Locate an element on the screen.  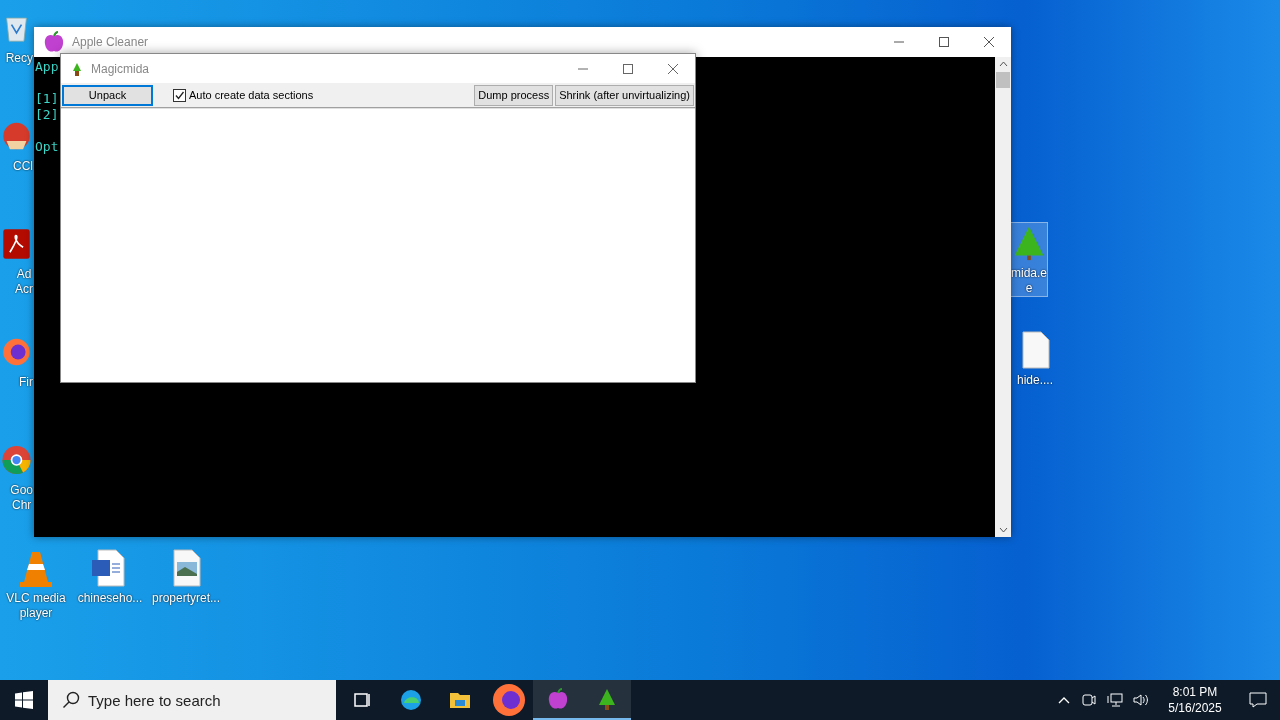
checkbox-label: Auto create data sections is located at coordinates (251, 95).